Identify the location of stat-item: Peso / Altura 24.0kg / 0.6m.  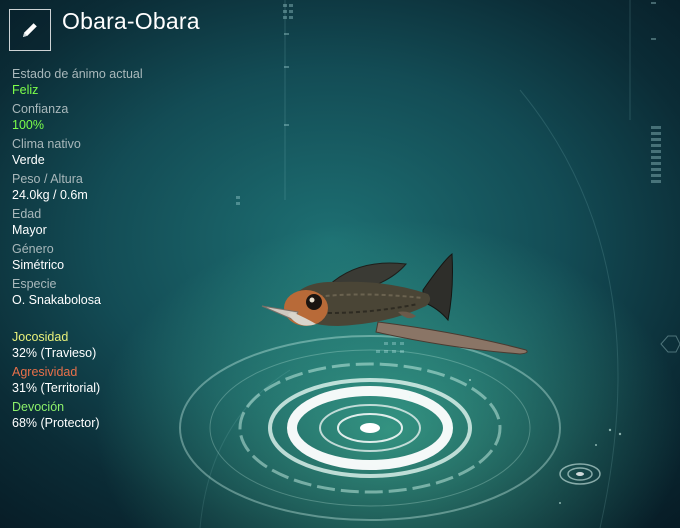
(112, 187).